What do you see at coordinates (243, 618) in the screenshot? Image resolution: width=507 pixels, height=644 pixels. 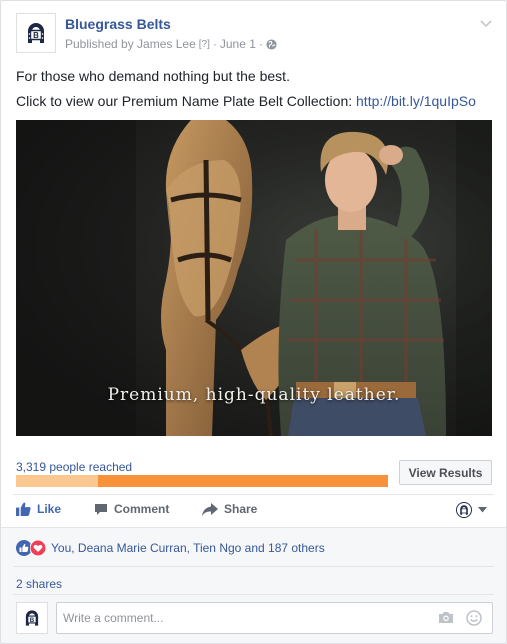 I see `comment-input` at bounding box center [243, 618].